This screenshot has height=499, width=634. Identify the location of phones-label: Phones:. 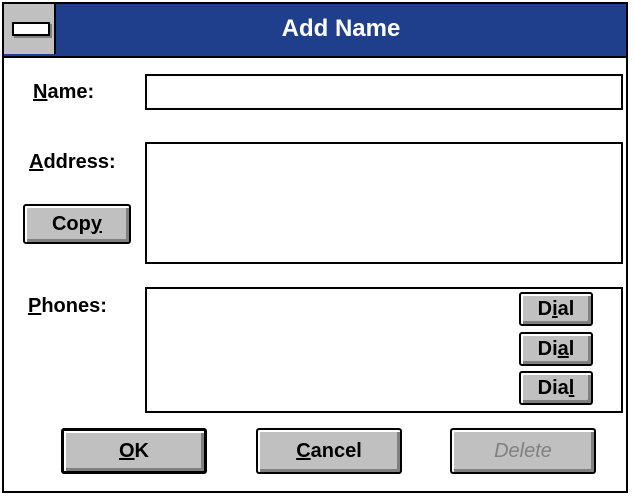
(67, 306).